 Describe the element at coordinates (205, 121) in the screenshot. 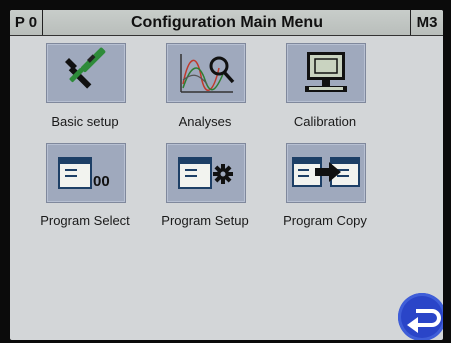

I see `analyses-label: Analyses` at that location.